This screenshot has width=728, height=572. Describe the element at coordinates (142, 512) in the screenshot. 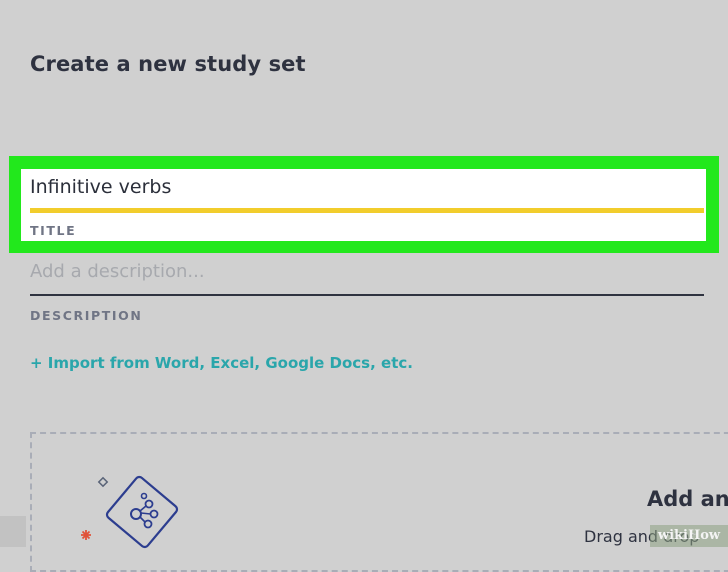

I see `diagram-card-icon` at that location.